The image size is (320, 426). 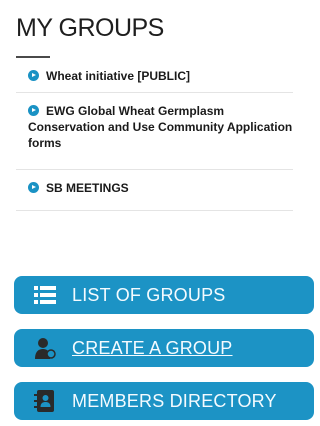 I want to click on address-book-icon, so click(x=44, y=401).